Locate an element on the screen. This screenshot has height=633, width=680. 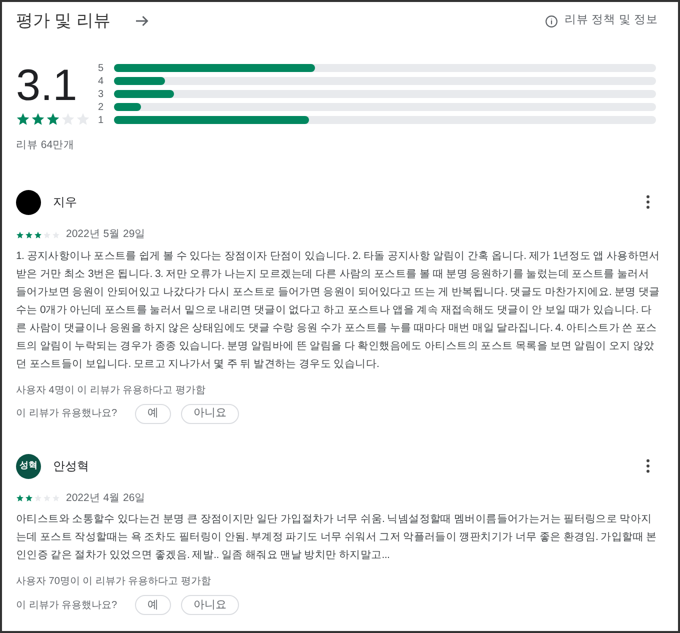
rating-label: 1 is located at coordinates (101, 121).